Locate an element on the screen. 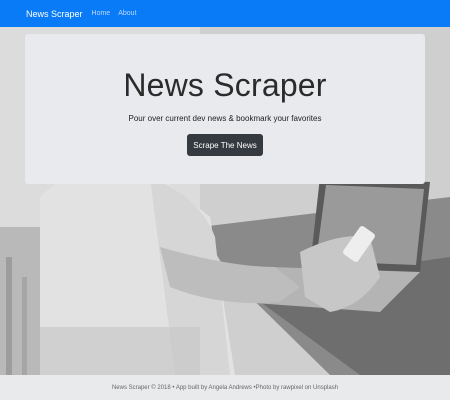  navbar-brand: News Scraper is located at coordinates (54, 14).